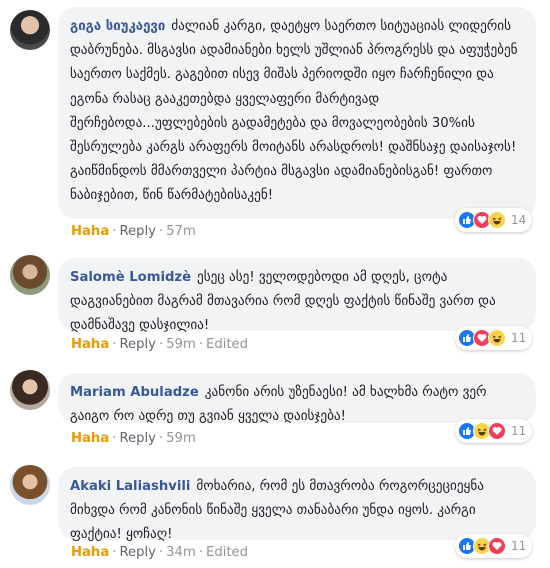 The image size is (550, 568). I want to click on comment-author: Mariam Abuladze, so click(134, 392).